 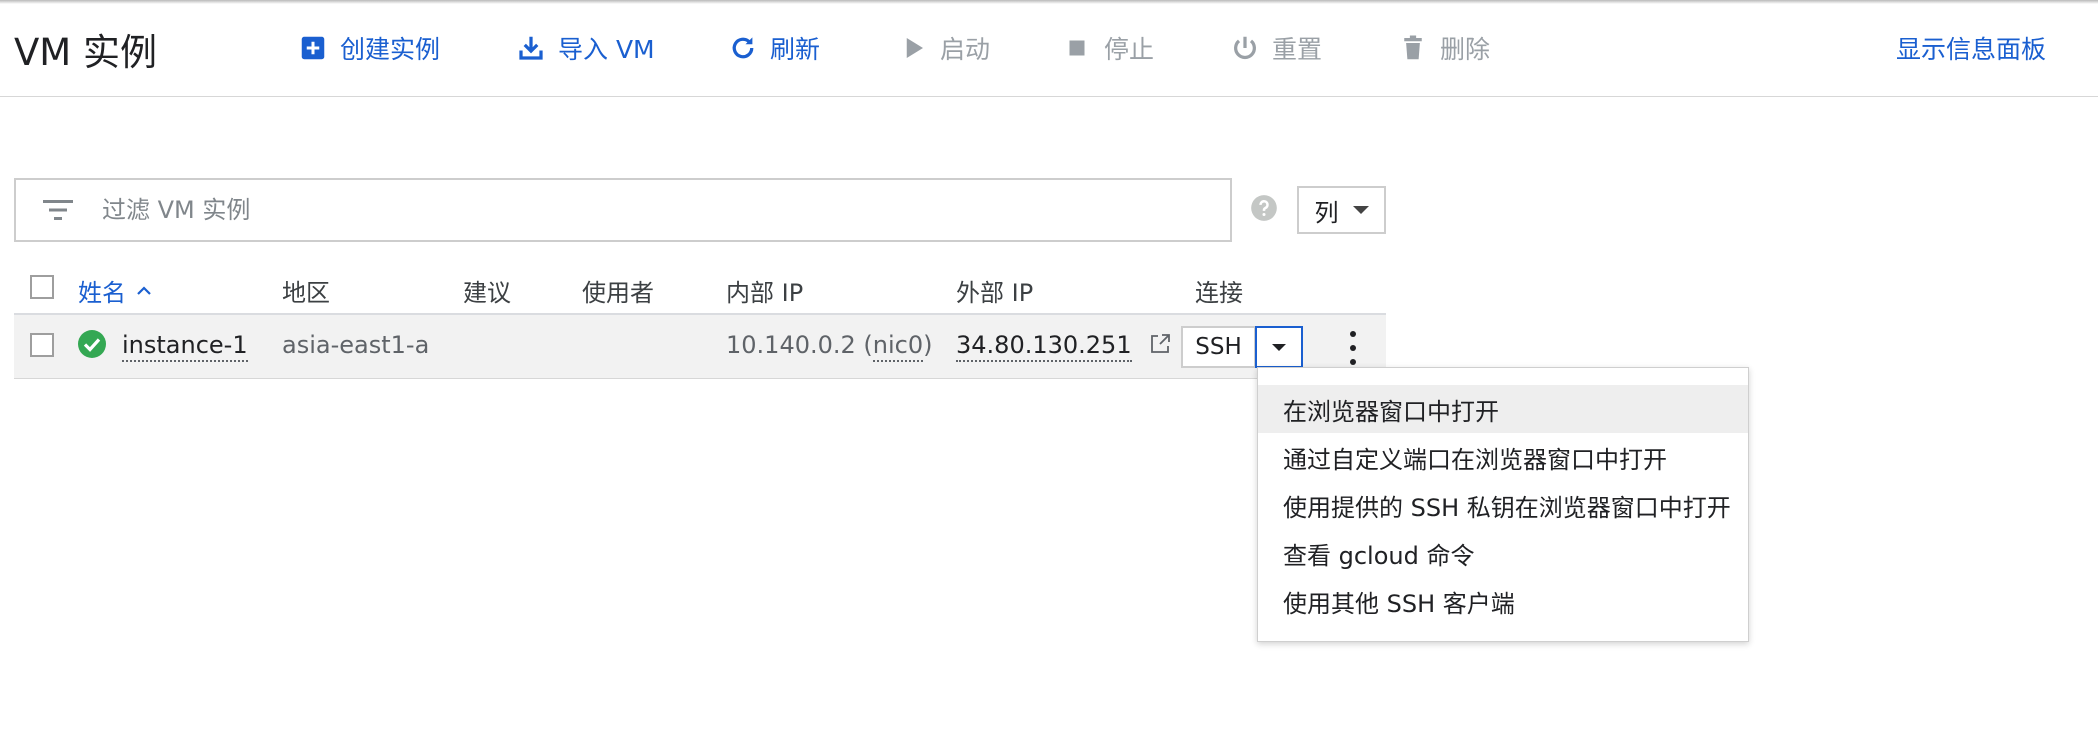 I want to click on table-header: 姓名 地区 建议 使用者 内部 IP 外部 IP 连接, so click(x=700, y=290).